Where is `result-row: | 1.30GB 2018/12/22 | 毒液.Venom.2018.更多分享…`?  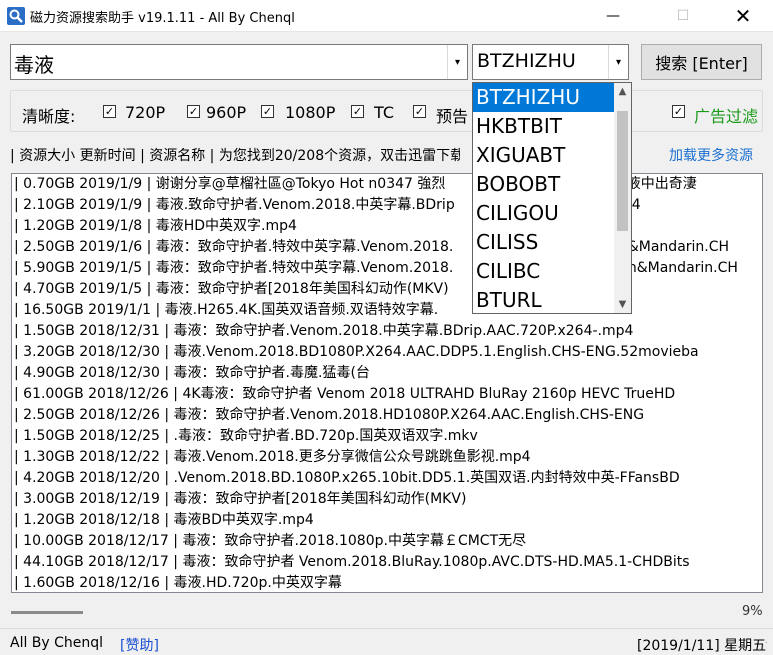
result-row: | 1.30GB 2018/12/22 | 毒液.Venom.2018.更多分享… is located at coordinates (387, 457).